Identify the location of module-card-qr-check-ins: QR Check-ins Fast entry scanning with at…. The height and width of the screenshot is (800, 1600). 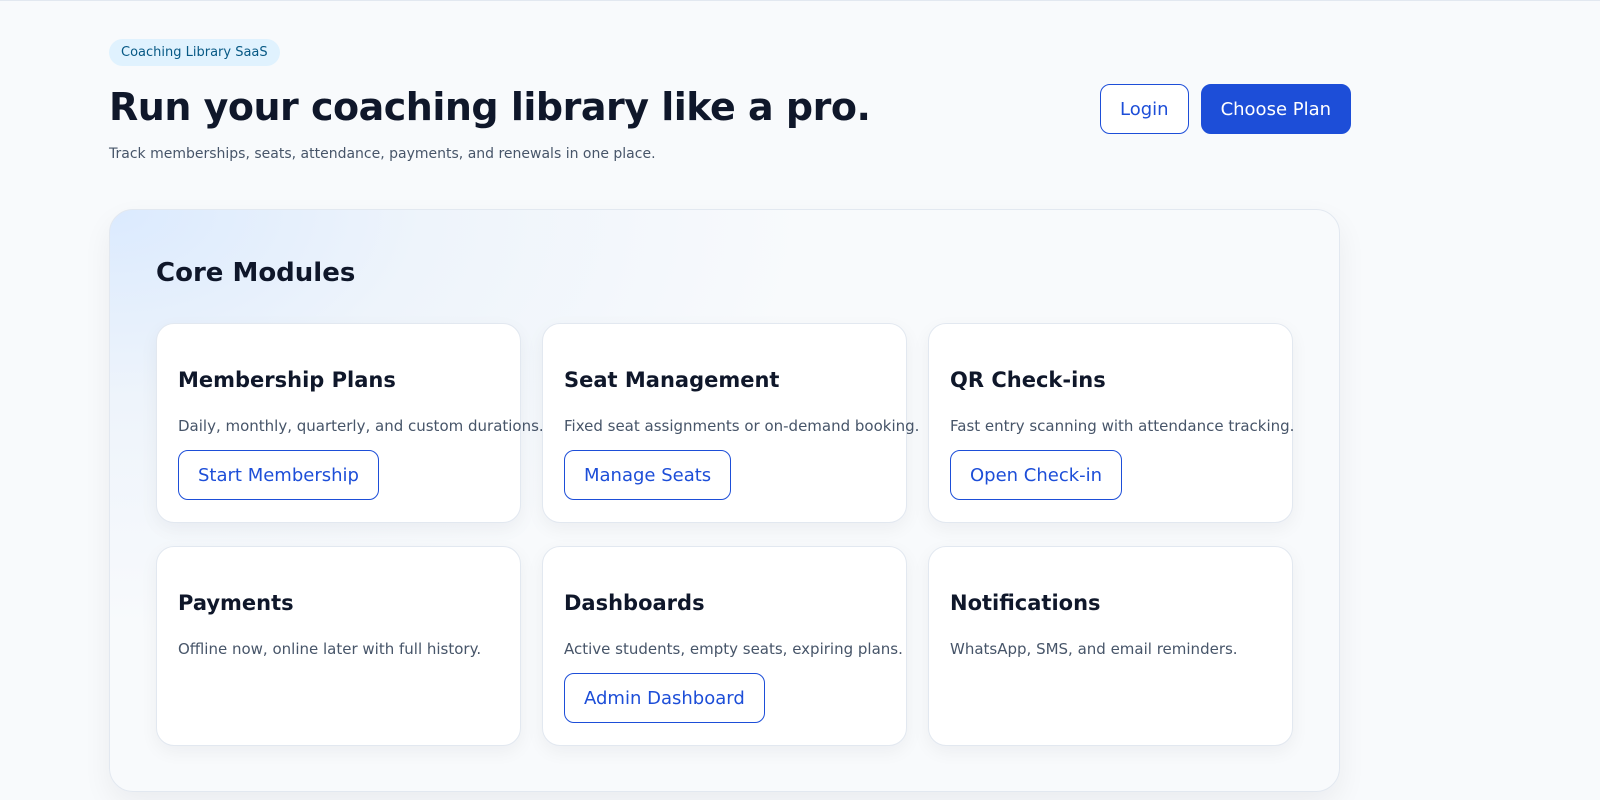
(1111, 423).